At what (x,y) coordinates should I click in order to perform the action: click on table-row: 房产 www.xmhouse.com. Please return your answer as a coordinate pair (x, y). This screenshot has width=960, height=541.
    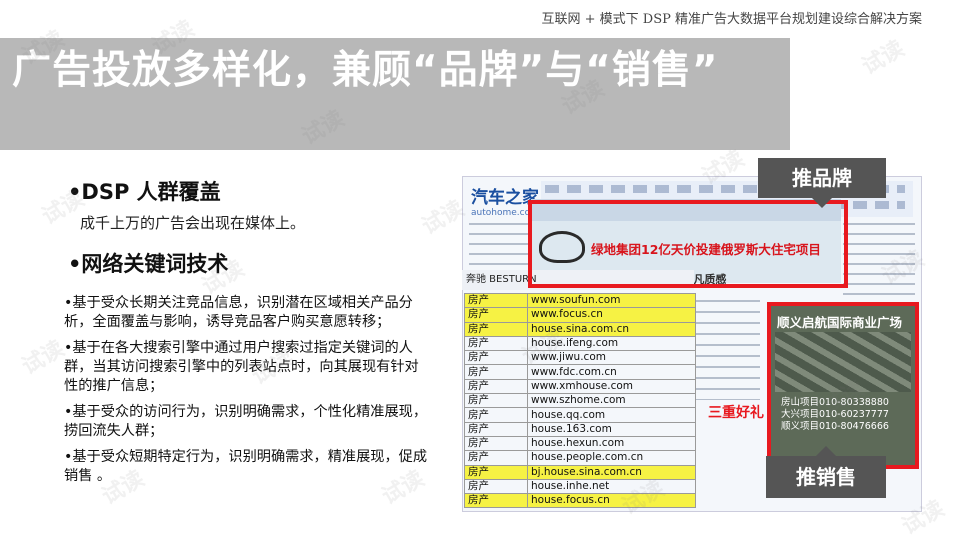
    Looking at the image, I should click on (580, 386).